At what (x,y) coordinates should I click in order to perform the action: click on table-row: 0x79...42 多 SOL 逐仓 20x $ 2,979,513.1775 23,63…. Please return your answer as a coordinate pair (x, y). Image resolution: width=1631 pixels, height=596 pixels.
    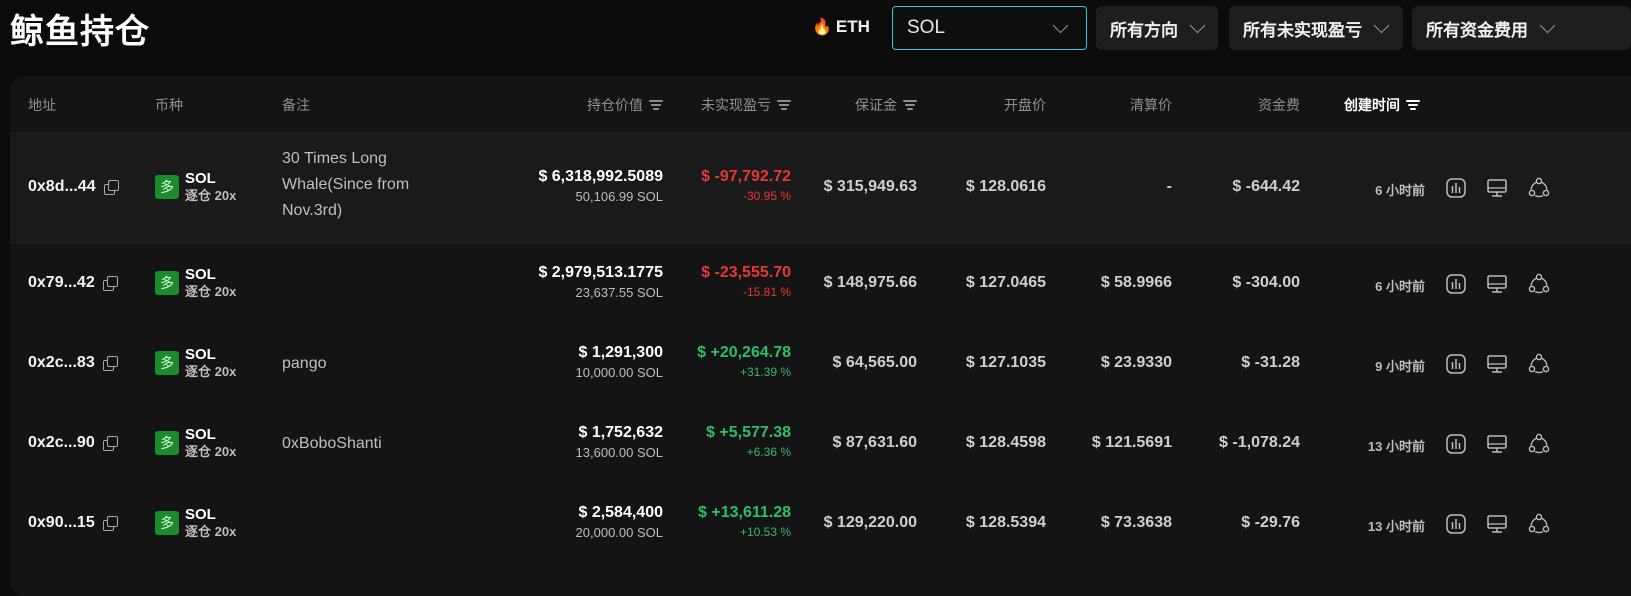
    Looking at the image, I should click on (820, 284).